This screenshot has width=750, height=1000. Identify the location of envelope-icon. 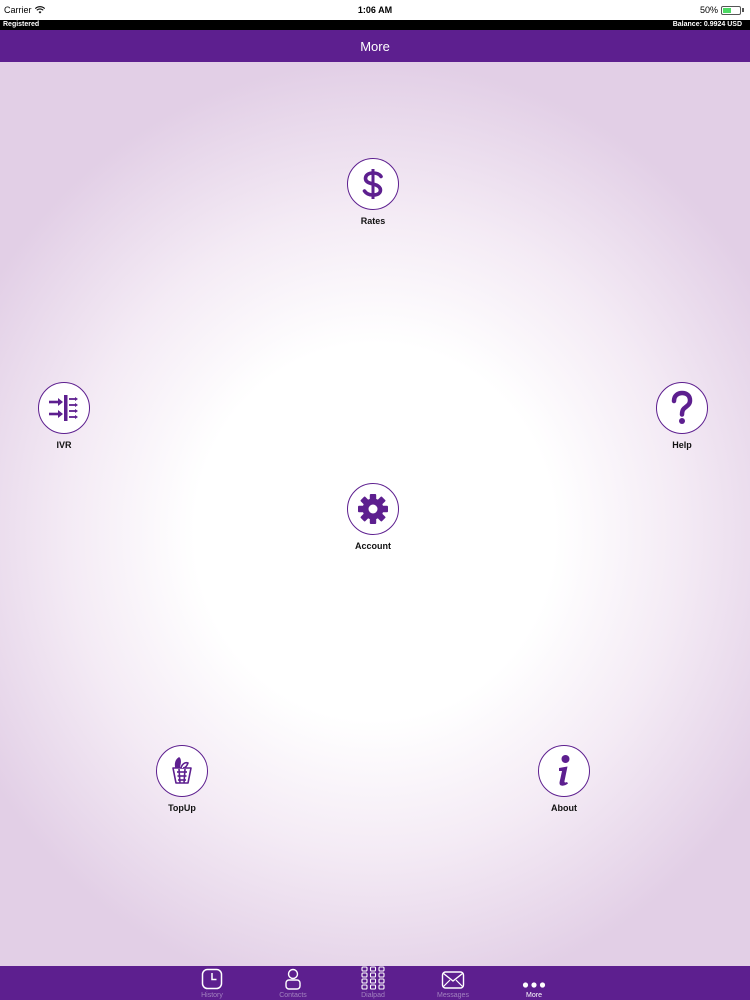
(453, 980).